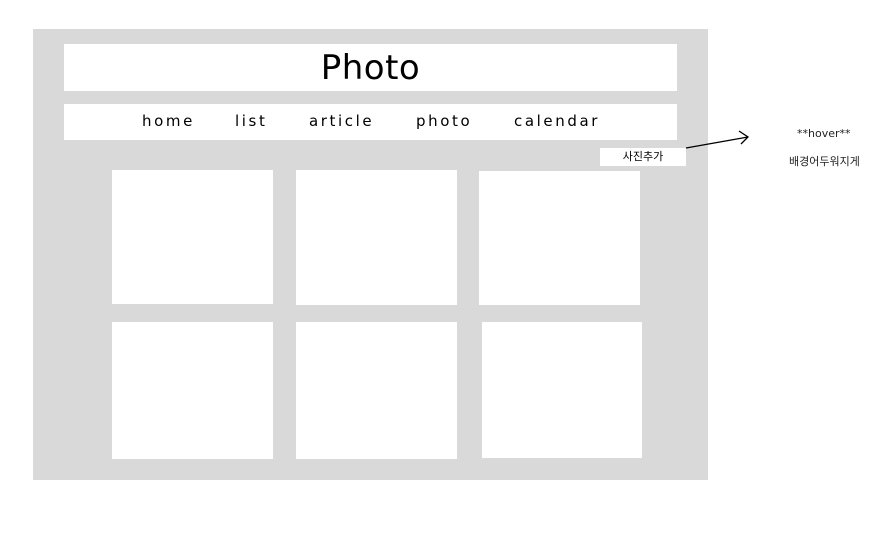  I want to click on nav-item-home: home, so click(168, 122).